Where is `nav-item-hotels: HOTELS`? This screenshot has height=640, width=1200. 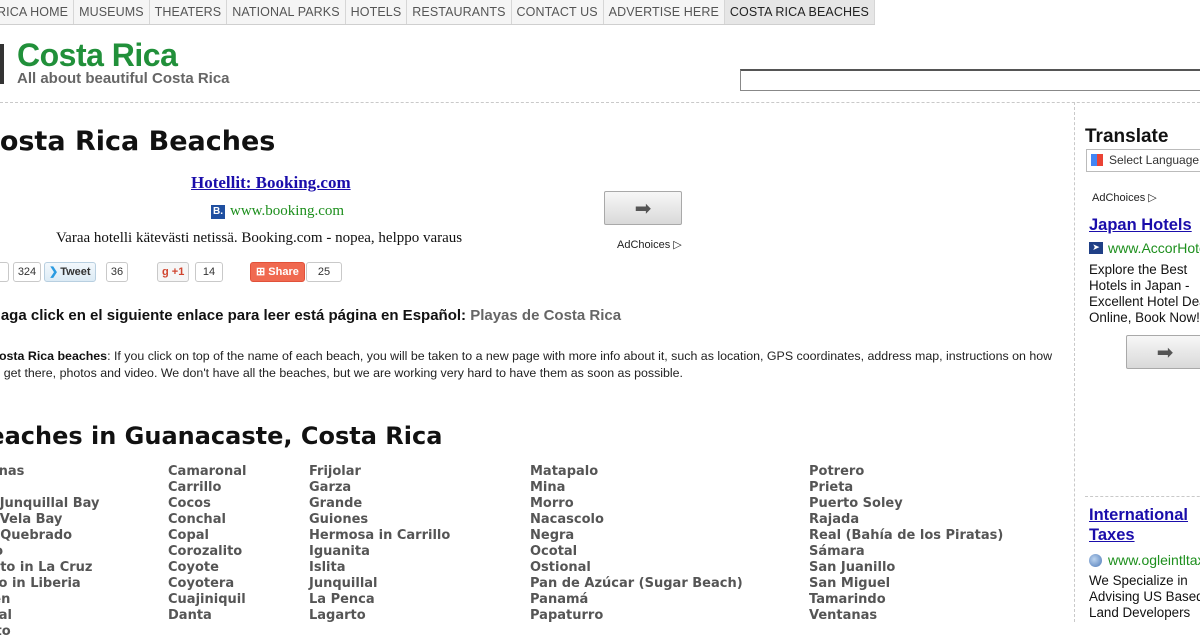 nav-item-hotels: HOTELS is located at coordinates (376, 12).